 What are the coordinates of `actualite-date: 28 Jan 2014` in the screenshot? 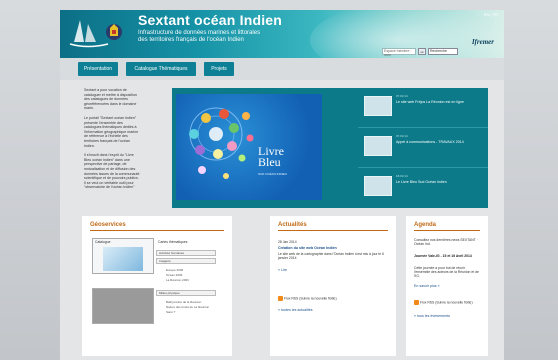 It's located at (287, 242).